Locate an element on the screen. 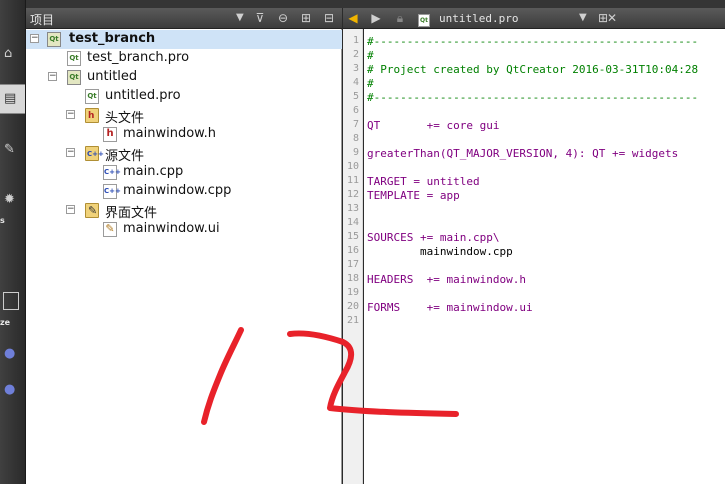 The width and height of the screenshot is (725, 484). mode-analyze-button: ze is located at coordinates (12, 308).